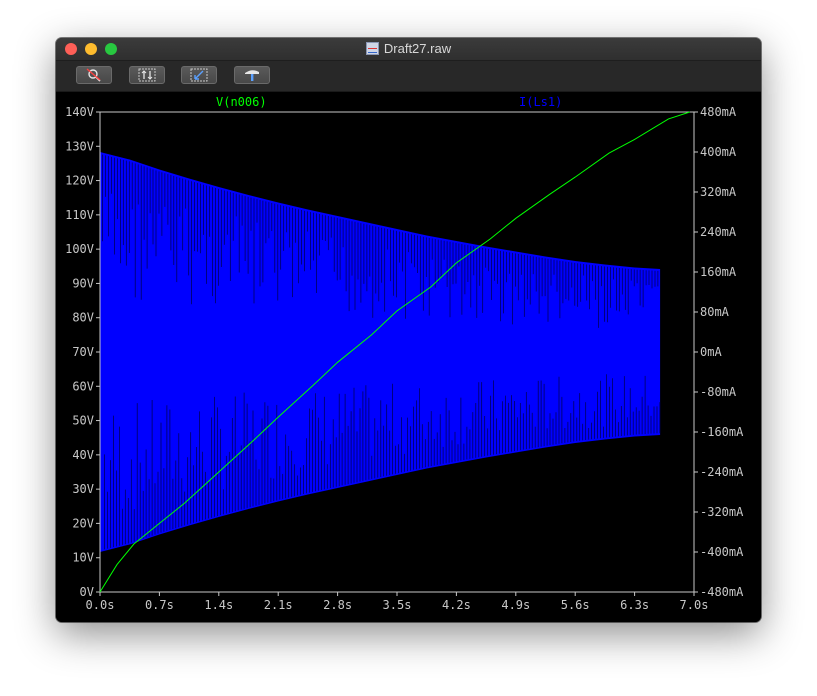 This screenshot has height=696, width=817. I want to click on y-right-tick-label: -240mA, so click(722, 472).